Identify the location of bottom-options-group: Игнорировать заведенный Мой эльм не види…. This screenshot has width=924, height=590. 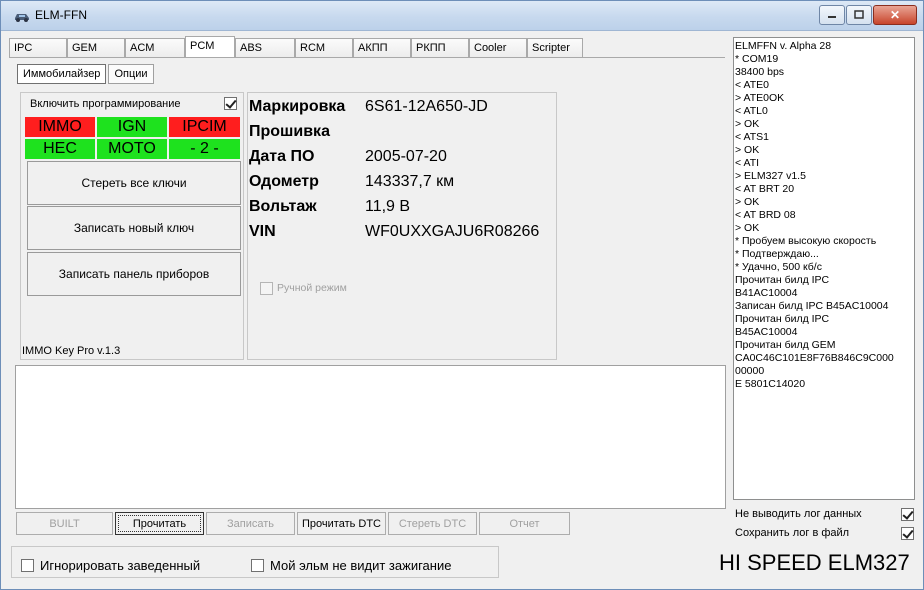
(255, 562).